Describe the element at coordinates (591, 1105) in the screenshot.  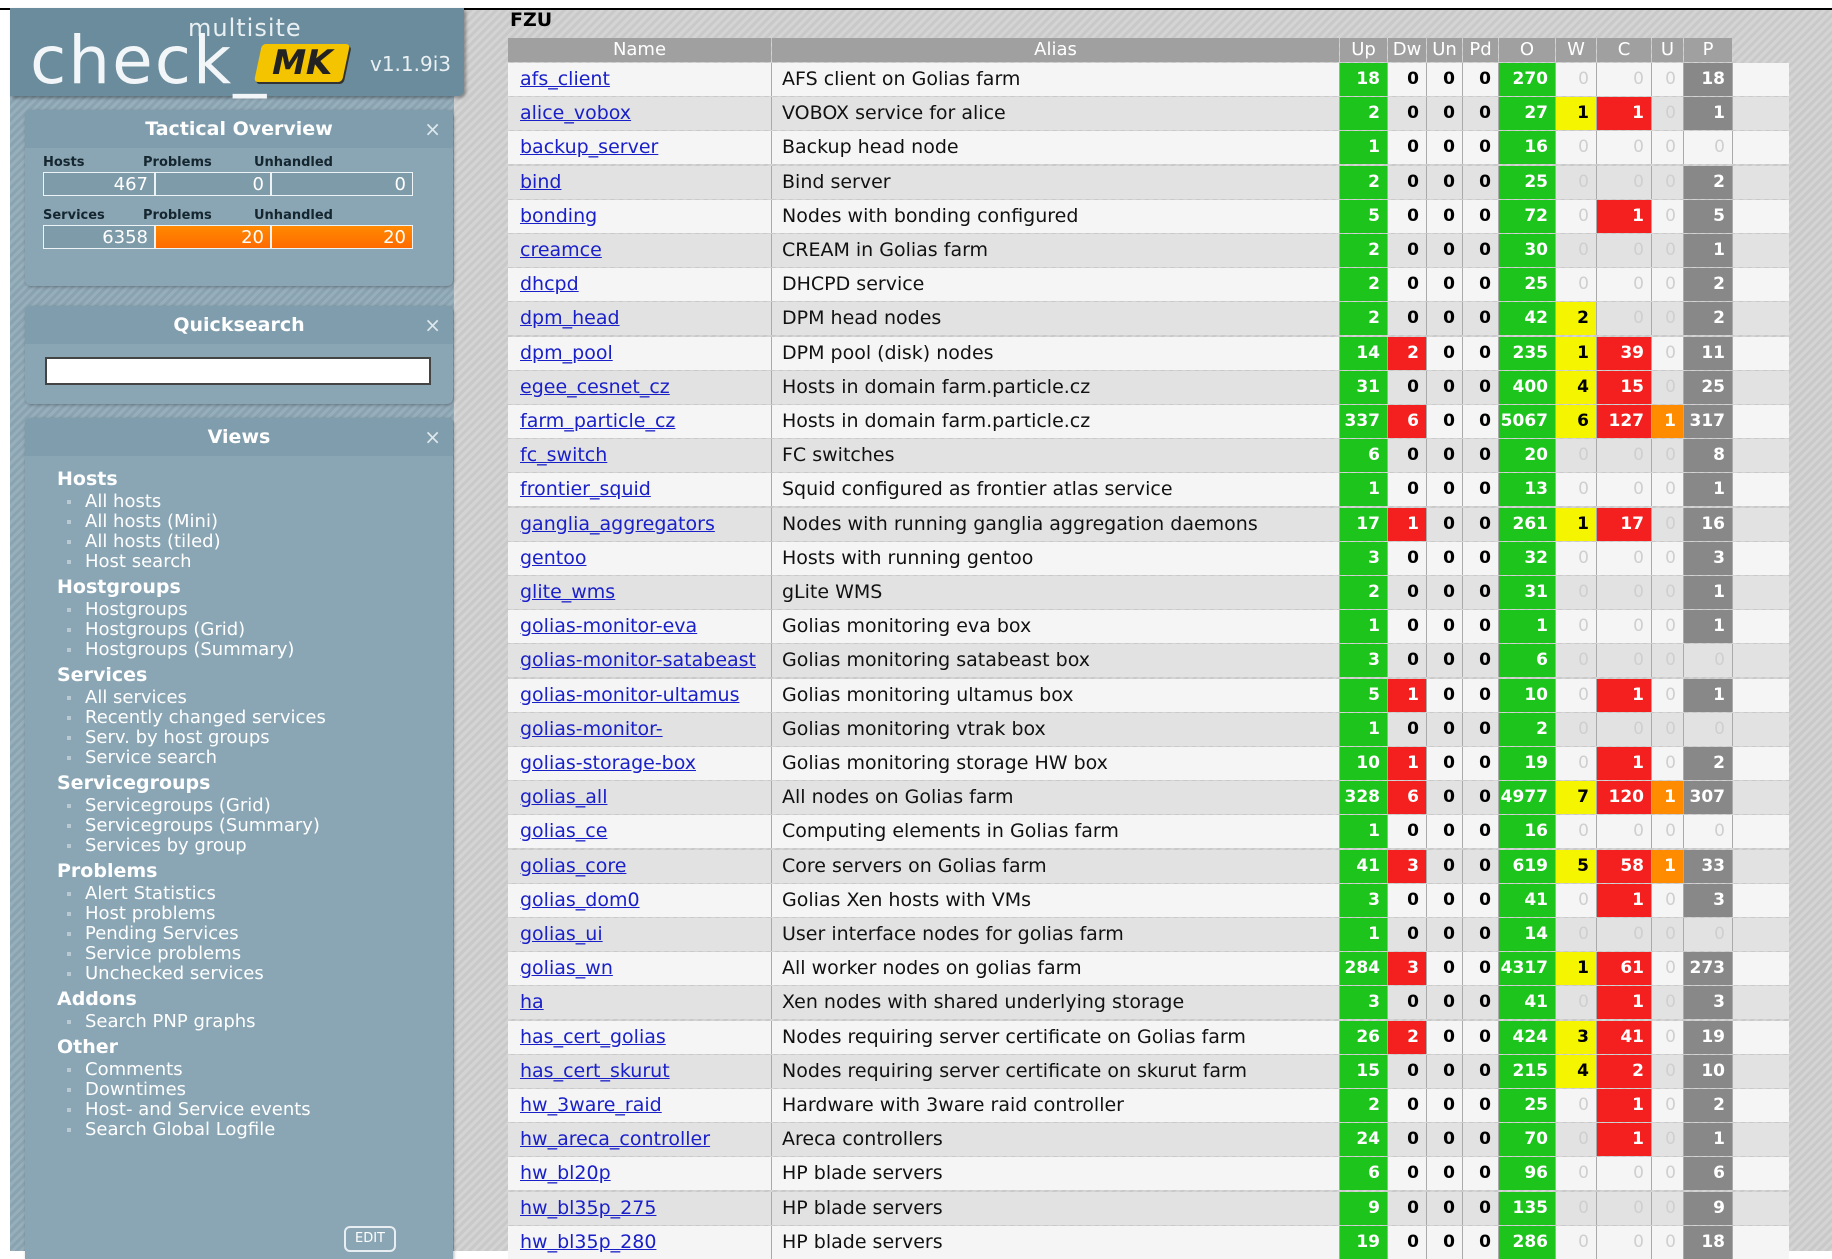
I see `hostgroup-link: hw_3ware_raid` at that location.